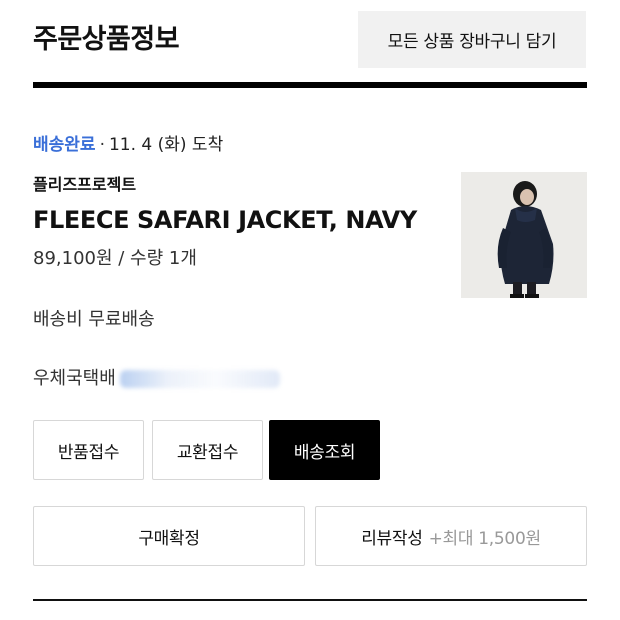 This screenshot has height=620, width=620. I want to click on header-divider, so click(310, 85).